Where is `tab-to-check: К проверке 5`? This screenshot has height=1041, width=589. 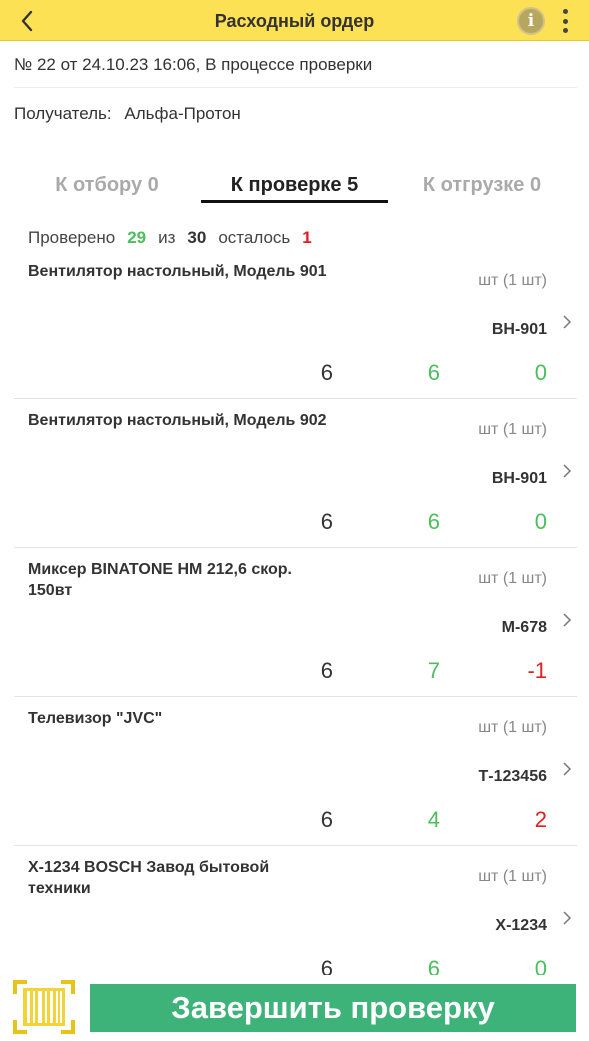
tab-to-check: К проверке 5 is located at coordinates (294, 185).